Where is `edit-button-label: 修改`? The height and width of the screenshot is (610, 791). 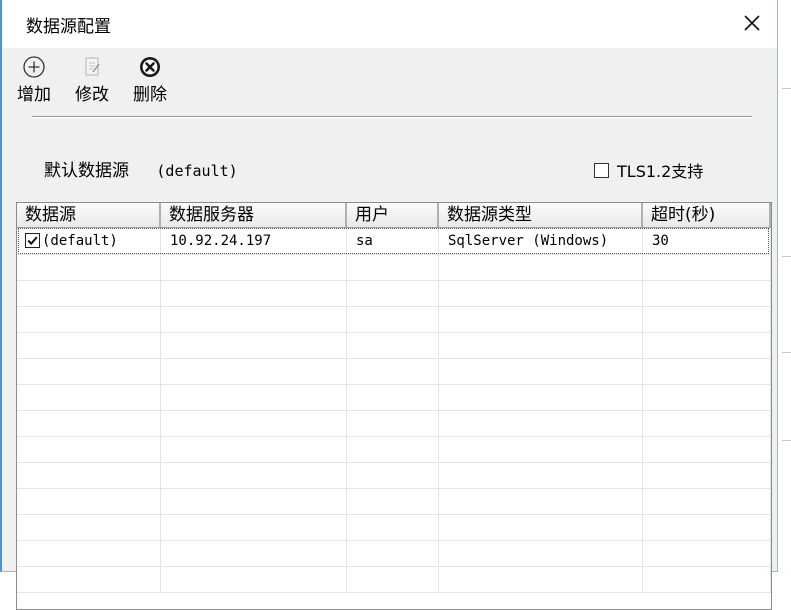
edit-button-label: 修改 is located at coordinates (92, 95).